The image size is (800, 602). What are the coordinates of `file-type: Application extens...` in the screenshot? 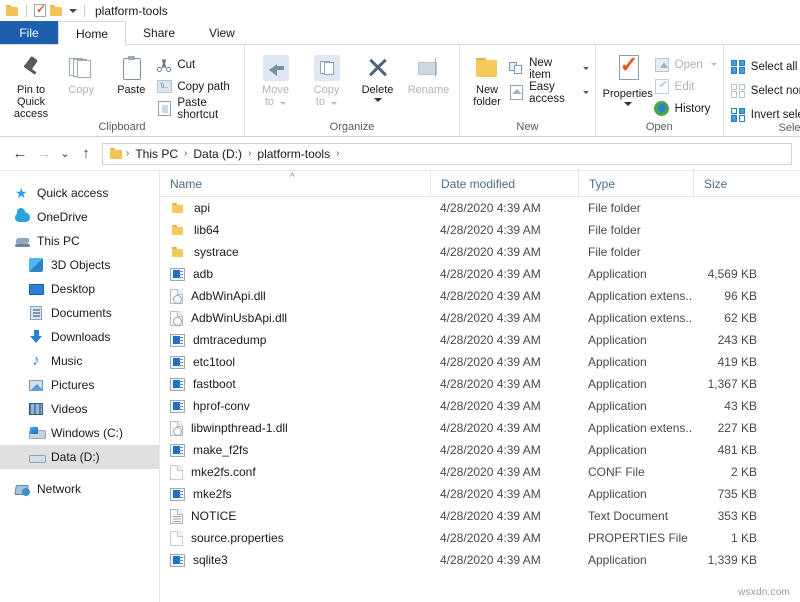 It's located at (640, 296).